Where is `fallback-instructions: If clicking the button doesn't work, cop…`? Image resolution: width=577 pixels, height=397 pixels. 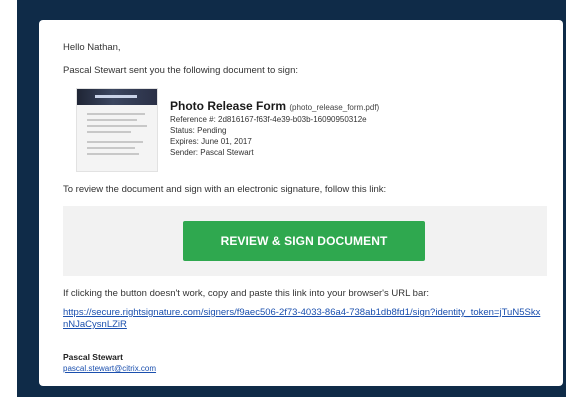 fallback-instructions: If clicking the button doesn't work, cop… is located at coordinates (246, 293).